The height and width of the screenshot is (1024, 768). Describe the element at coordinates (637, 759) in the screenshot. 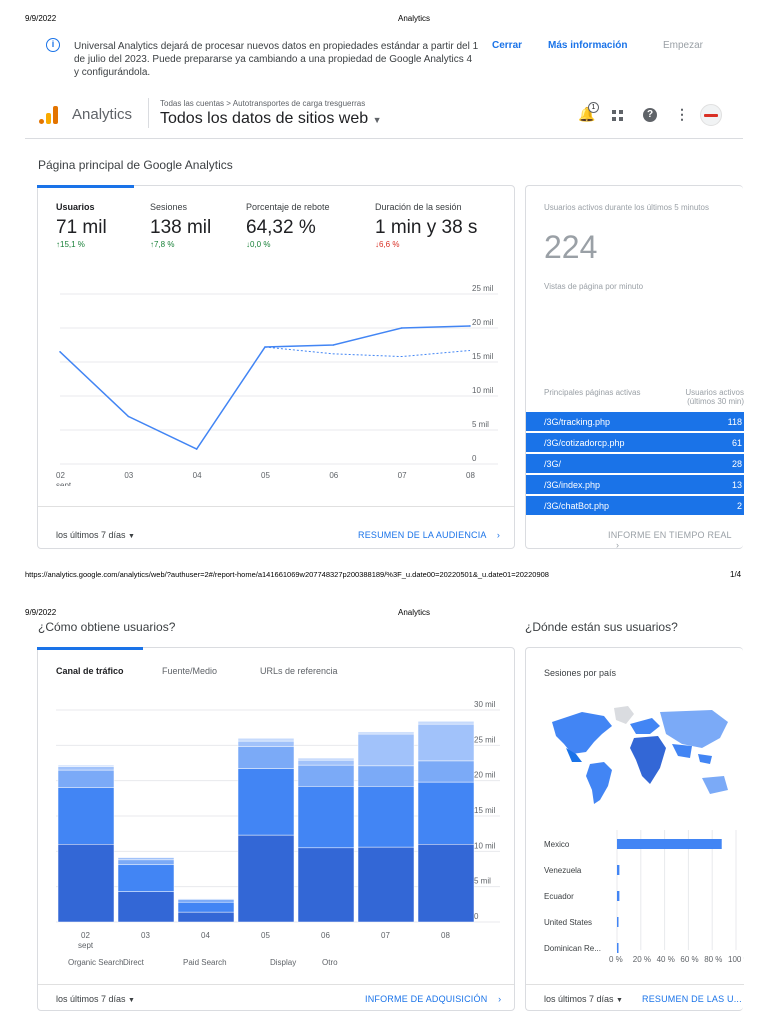

I see `world-map` at that location.